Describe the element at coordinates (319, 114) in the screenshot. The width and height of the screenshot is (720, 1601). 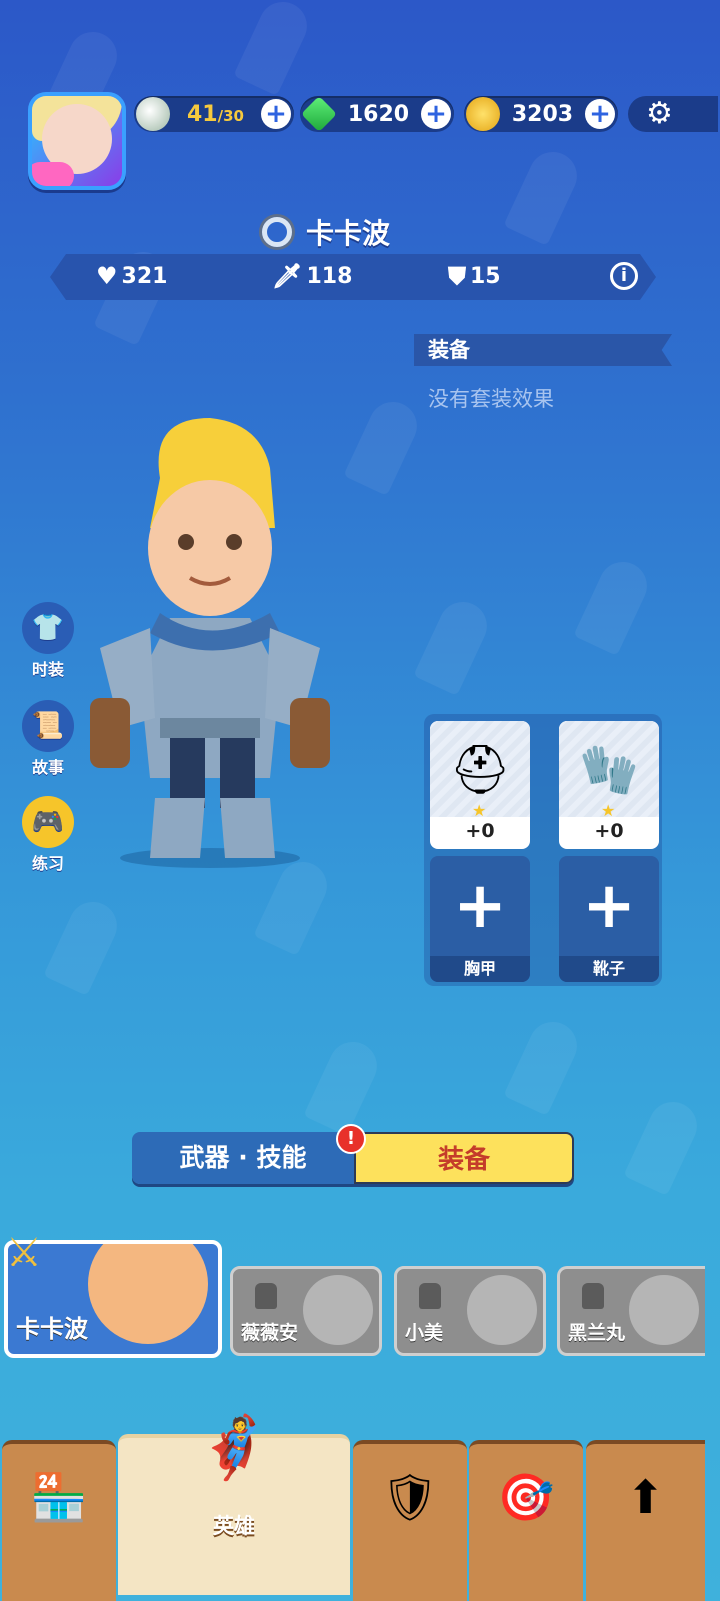
I see `green-gem-icon` at that location.